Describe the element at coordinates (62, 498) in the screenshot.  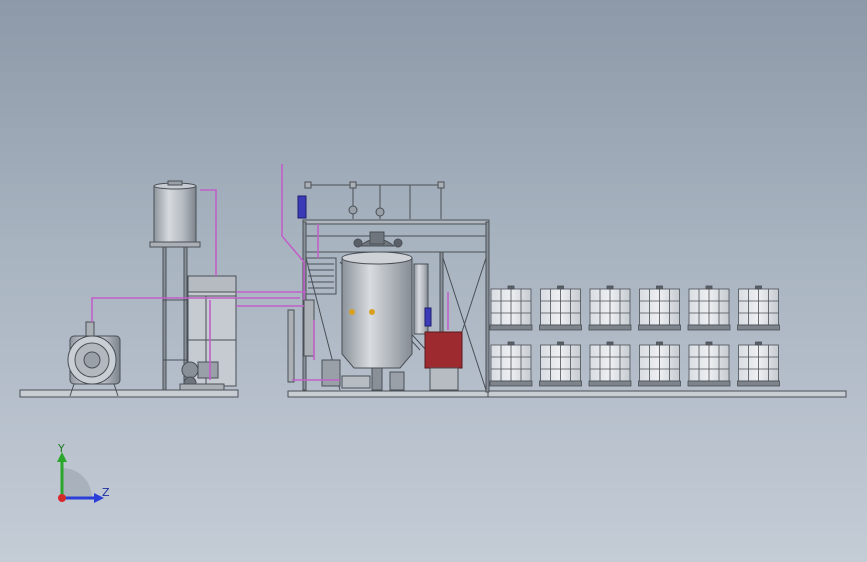
I see `x-axis-dot` at that location.